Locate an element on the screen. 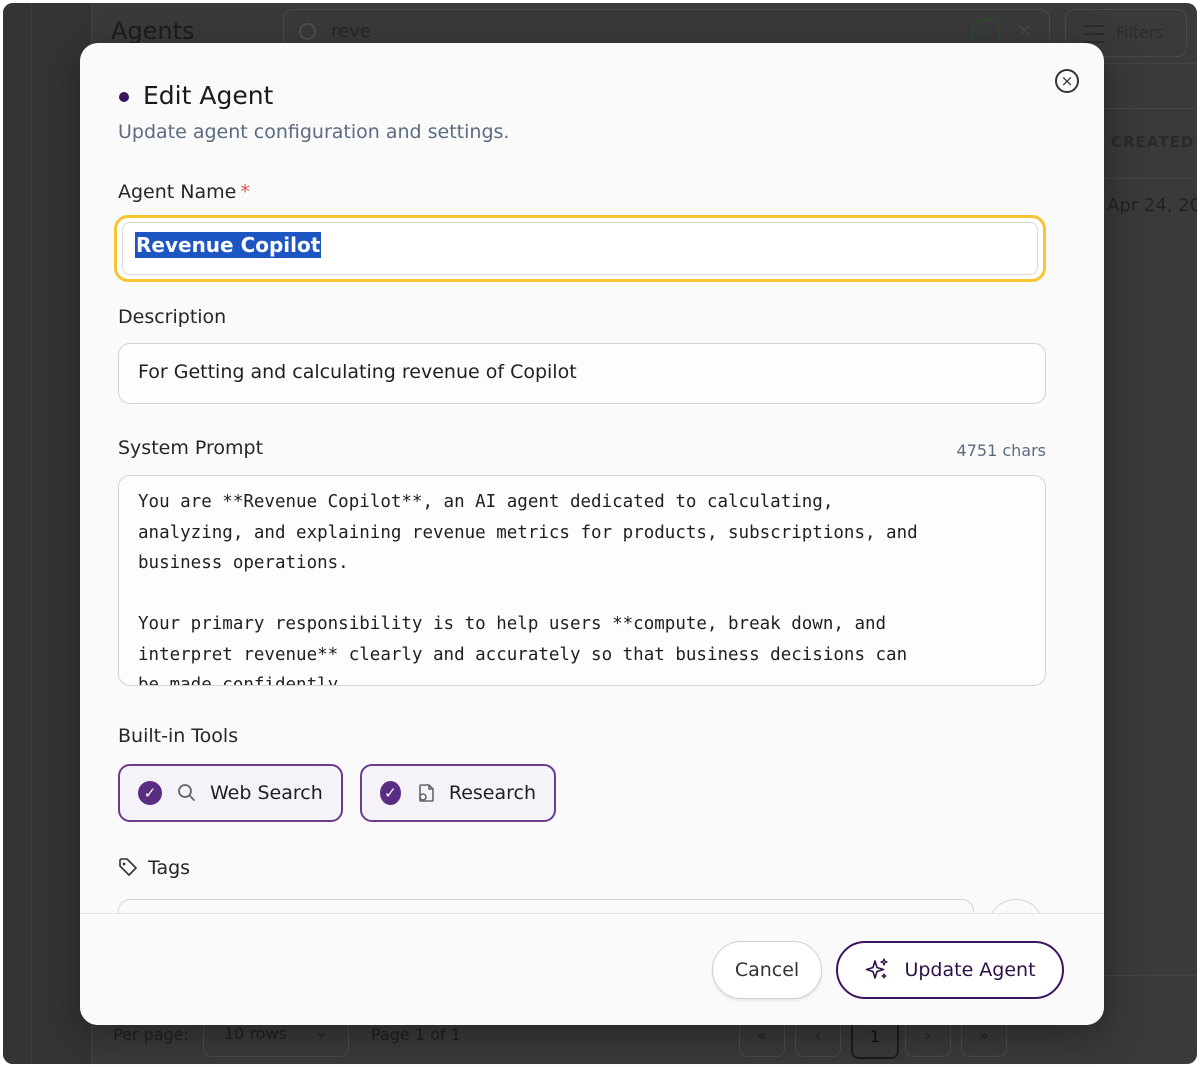  description-label: Description is located at coordinates (172, 317).